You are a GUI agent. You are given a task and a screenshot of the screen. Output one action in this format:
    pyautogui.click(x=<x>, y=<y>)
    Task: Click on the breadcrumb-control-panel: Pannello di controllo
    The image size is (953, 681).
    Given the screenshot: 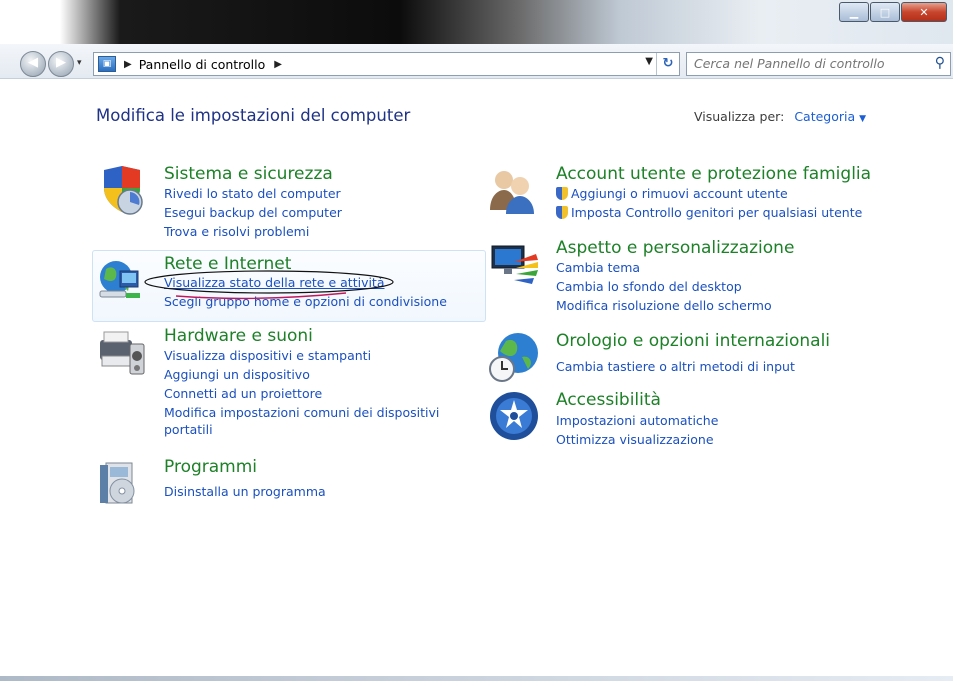 What is the action you would take?
    pyautogui.click(x=202, y=64)
    